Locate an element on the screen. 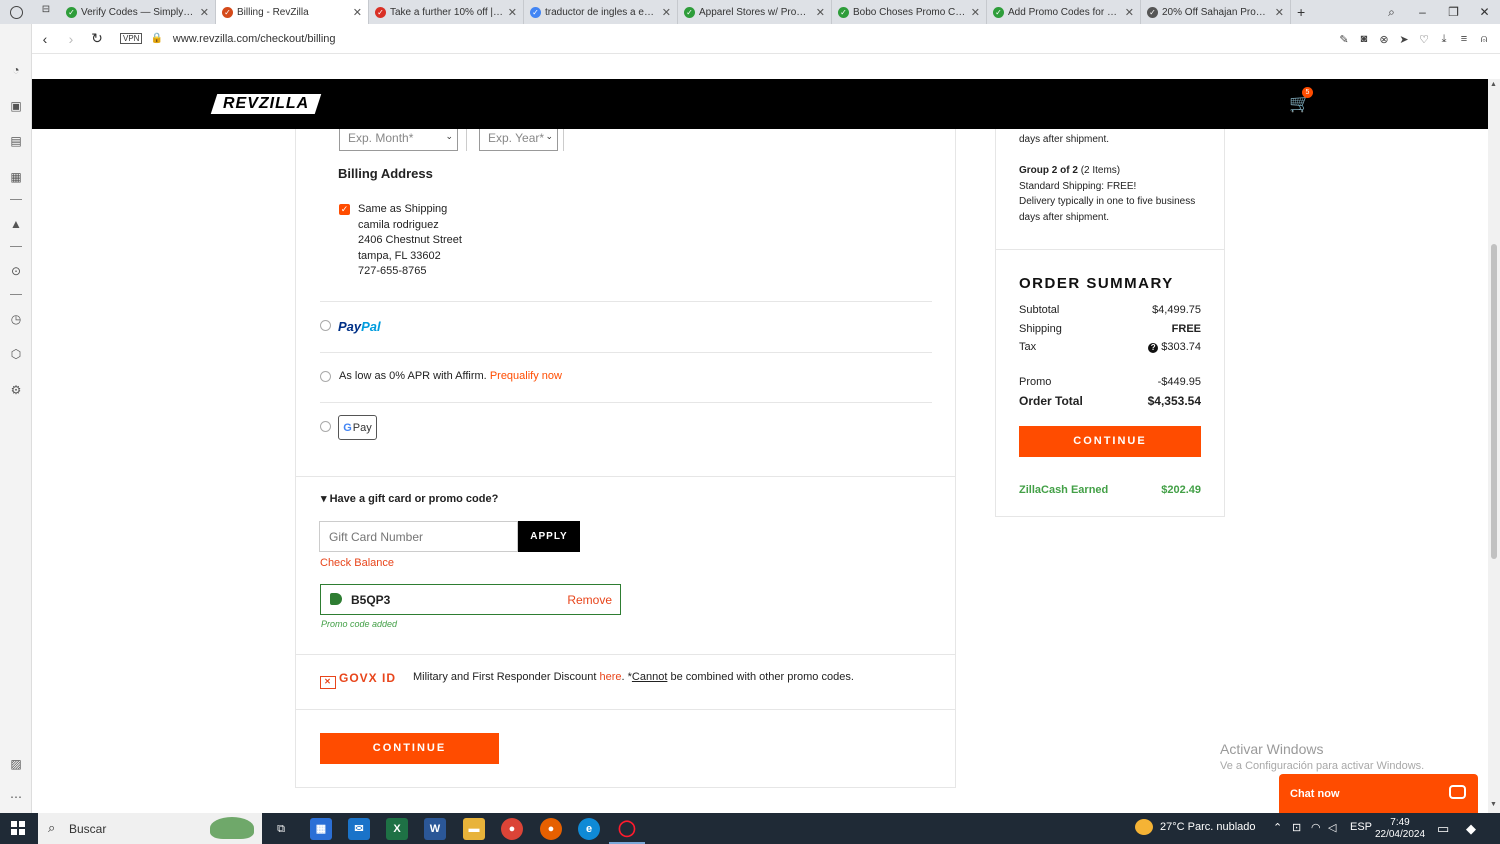  same-as-shipping-checkbox: ✓ is located at coordinates (344, 209).